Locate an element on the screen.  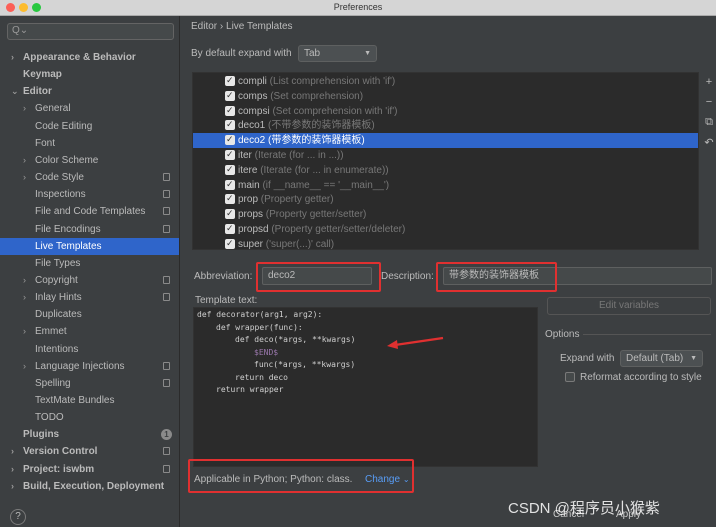
template-row: itere (Iterate (for ... in enumerate)) is located at coordinates (445, 170).